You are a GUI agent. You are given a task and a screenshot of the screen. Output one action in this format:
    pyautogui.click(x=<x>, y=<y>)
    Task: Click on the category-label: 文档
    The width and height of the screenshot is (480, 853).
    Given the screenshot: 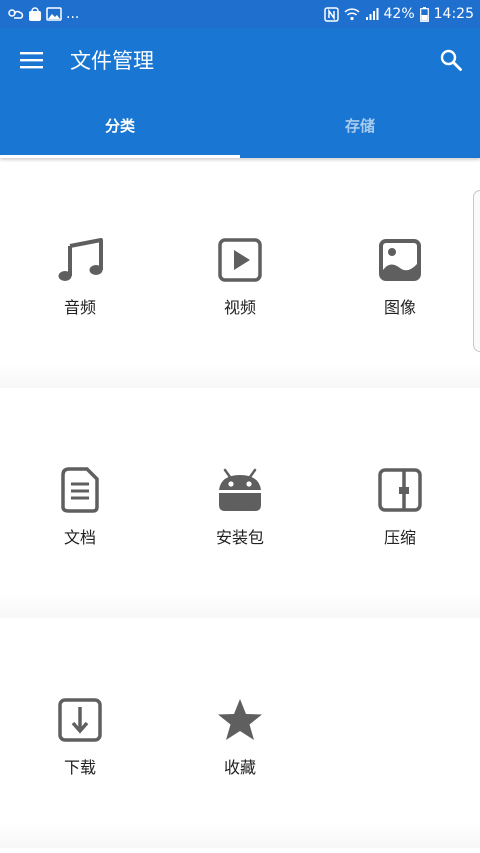 What is the action you would take?
    pyautogui.click(x=79, y=537)
    